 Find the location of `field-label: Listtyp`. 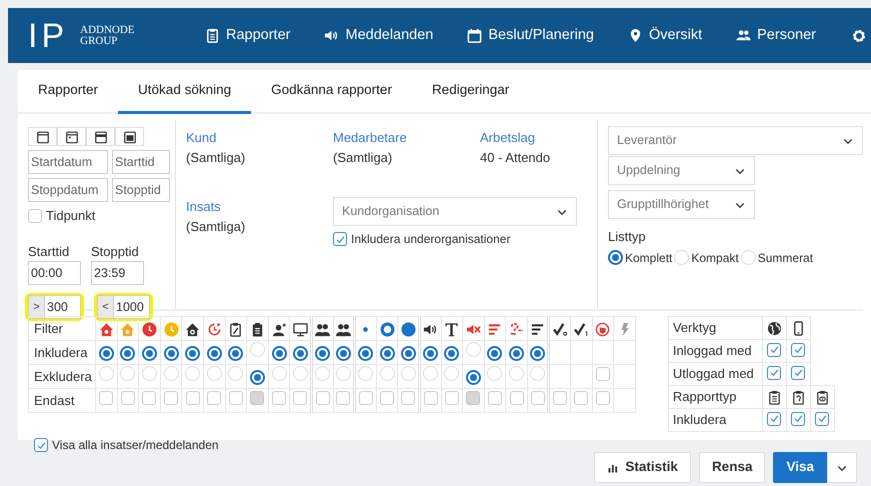

field-label: Listtyp is located at coordinates (627, 237).